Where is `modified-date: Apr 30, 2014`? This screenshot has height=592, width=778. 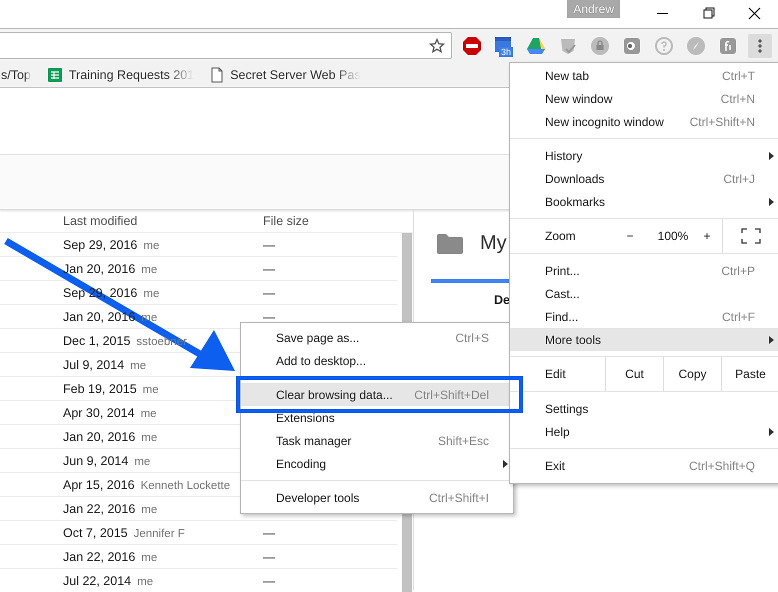 modified-date: Apr 30, 2014 is located at coordinates (99, 413).